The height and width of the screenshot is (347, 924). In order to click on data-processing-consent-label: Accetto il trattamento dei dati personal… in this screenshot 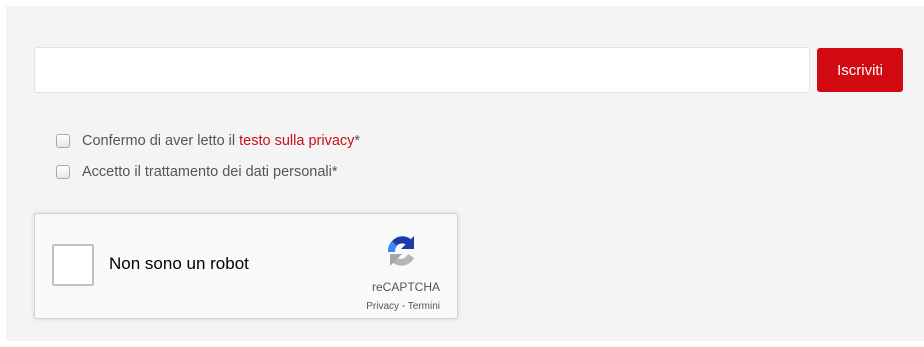, I will do `click(210, 172)`.